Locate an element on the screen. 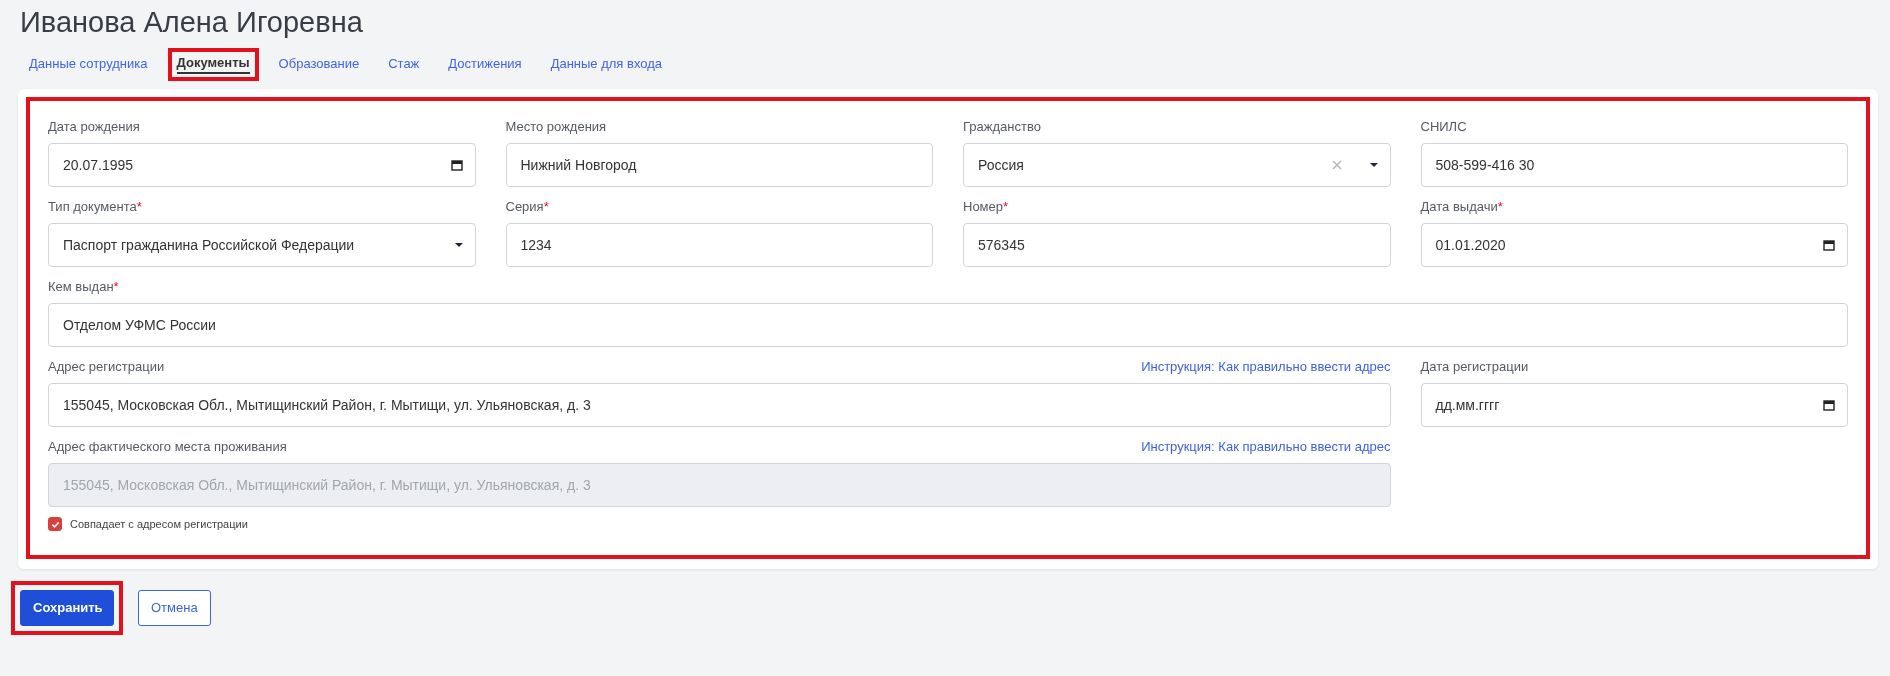 The image size is (1890, 676). save-button: Сохранить is located at coordinates (67, 607).